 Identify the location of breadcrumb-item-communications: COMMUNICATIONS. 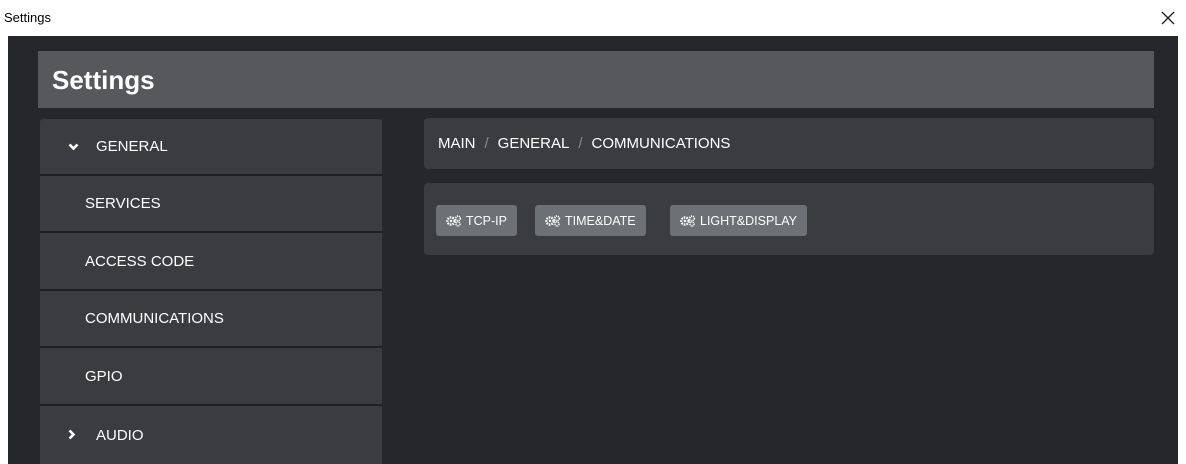
(661, 143).